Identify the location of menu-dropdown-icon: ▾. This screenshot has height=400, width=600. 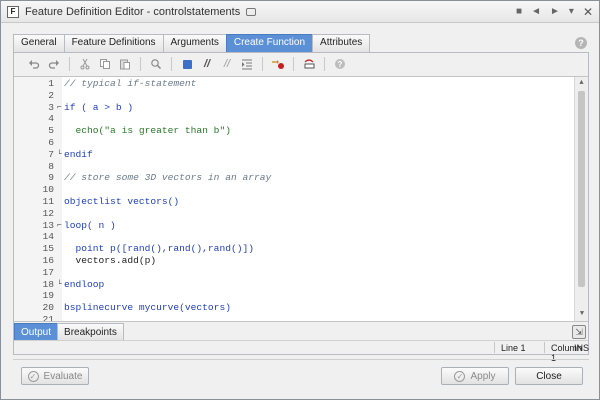
(571, 11).